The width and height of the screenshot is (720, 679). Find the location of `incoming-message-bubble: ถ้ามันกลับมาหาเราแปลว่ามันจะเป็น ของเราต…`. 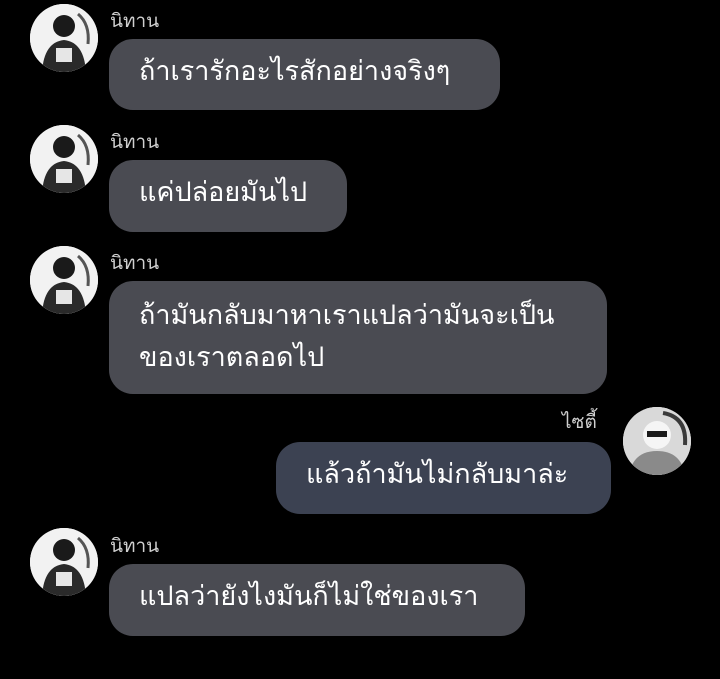

incoming-message-bubble: ถ้ามันกลับมาหาเราแปลว่ามันจะเป็น ของเราต… is located at coordinates (358, 337).